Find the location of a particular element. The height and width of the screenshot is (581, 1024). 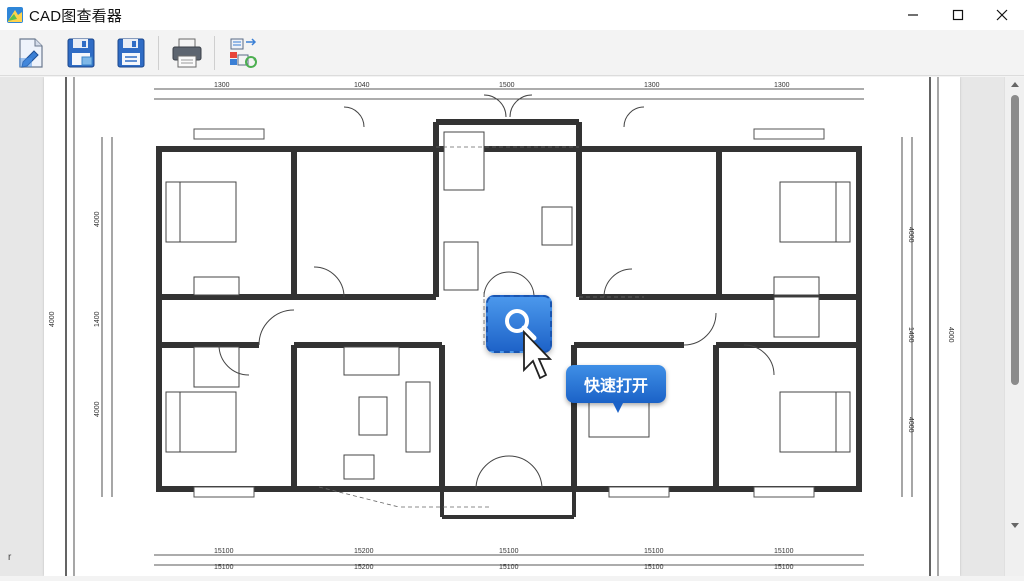

vertical-scrollbar is located at coordinates (1014, 326).